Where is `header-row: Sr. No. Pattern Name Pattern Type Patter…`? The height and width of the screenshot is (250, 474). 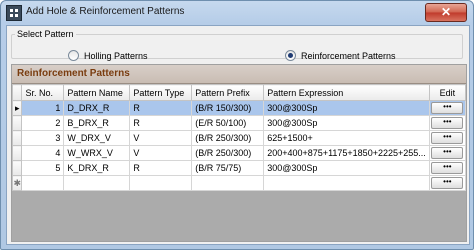 header-row: Sr. No. Pattern Name Pattern Type Patter… is located at coordinates (239, 92).